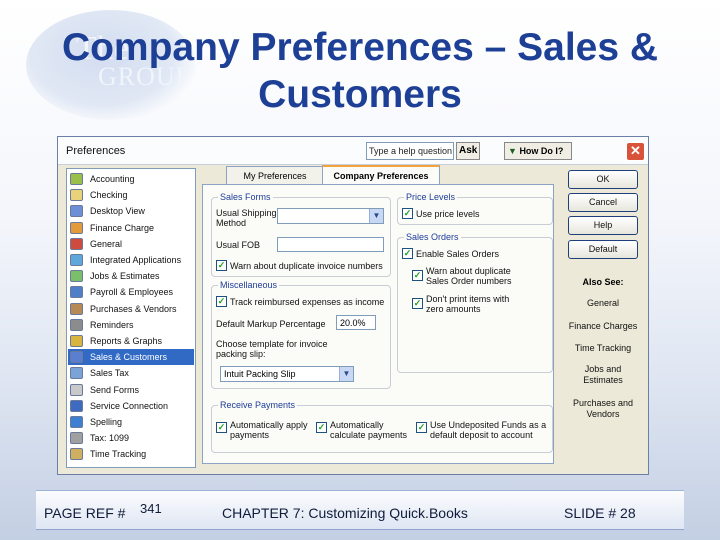 The height and width of the screenshot is (540, 720). I want to click on window-title: Preferences, so click(96, 151).